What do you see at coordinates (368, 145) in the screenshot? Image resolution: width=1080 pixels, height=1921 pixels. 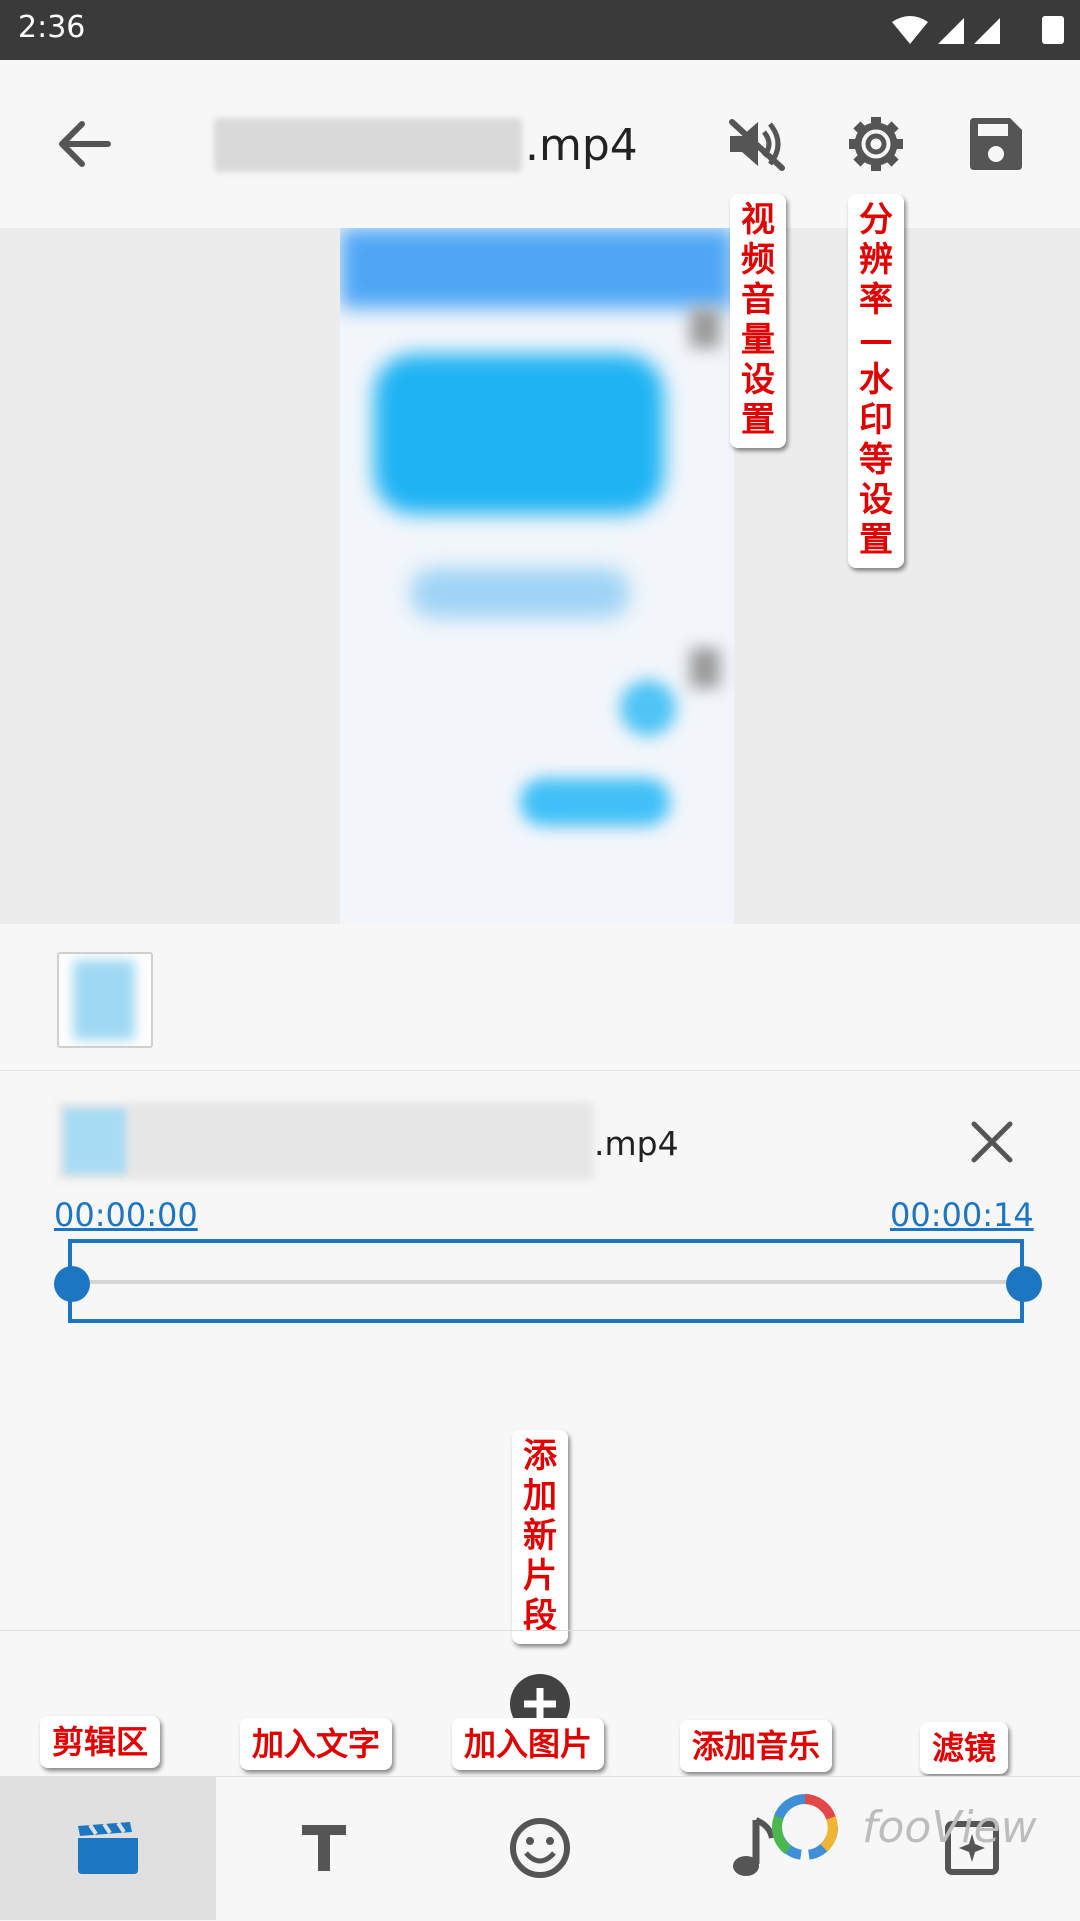 I see `title-redacted` at bounding box center [368, 145].